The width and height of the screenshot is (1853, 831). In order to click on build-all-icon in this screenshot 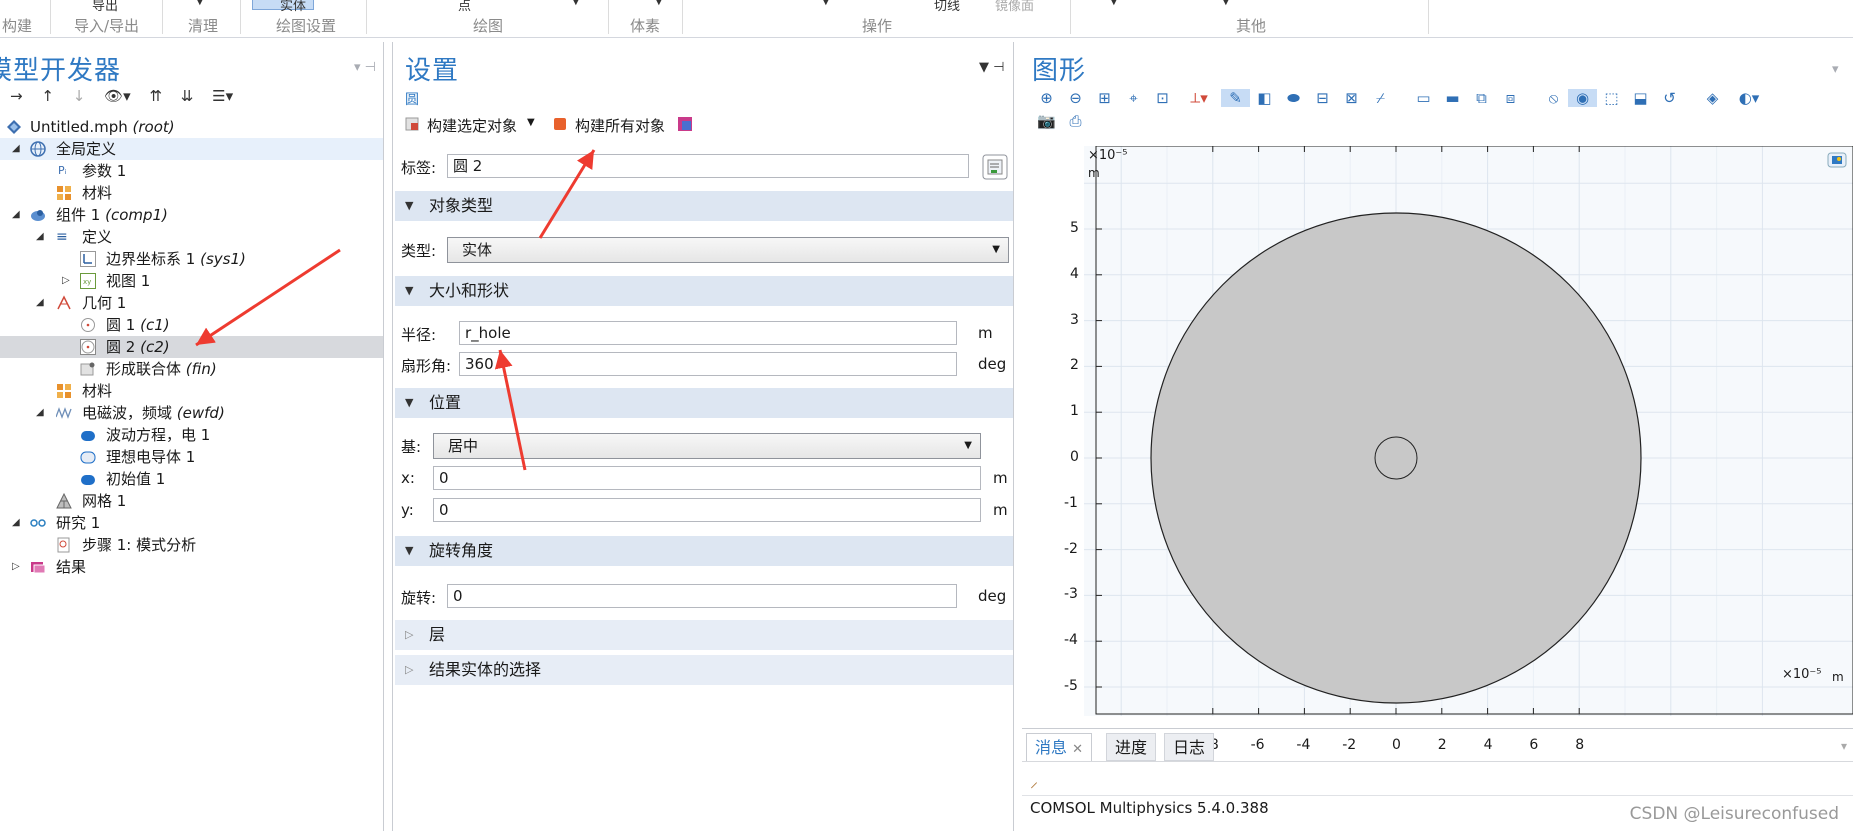, I will do `click(560, 124)`.